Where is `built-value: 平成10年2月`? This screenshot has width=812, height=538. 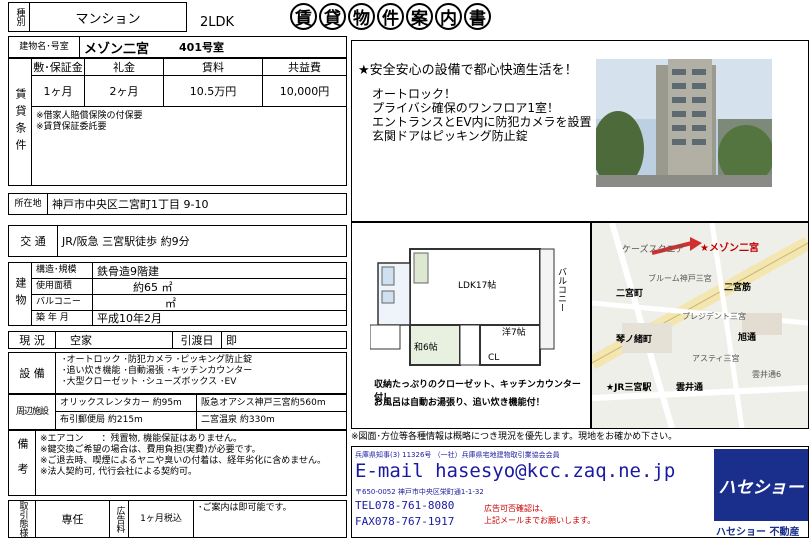
built-value: 平成10年2月 is located at coordinates (219, 318).